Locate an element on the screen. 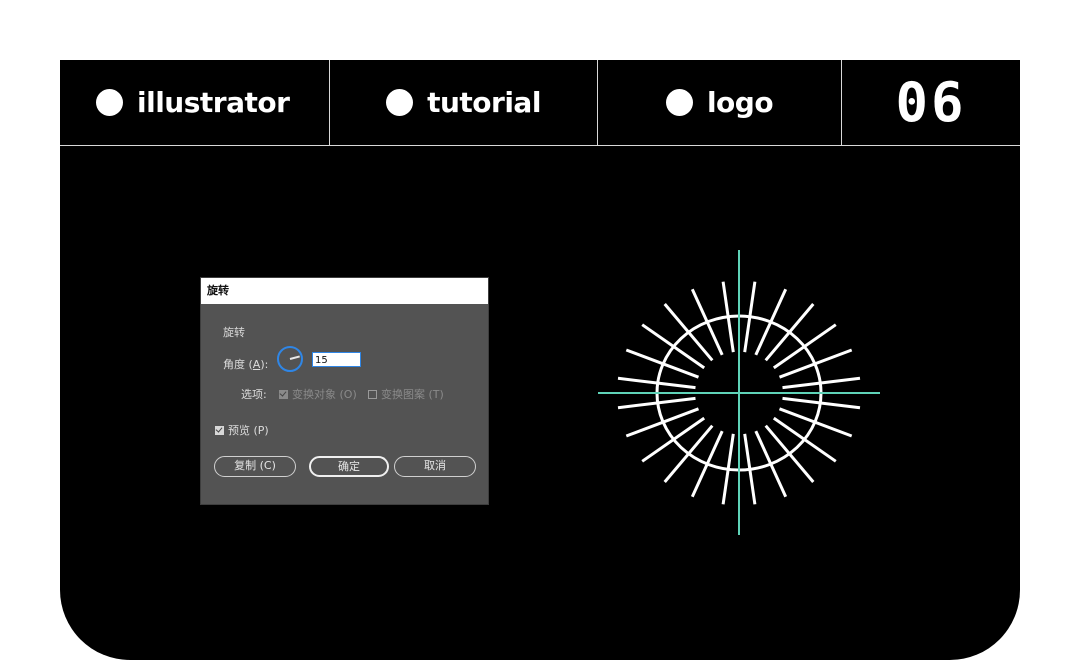 This screenshot has width=1080, height=660. angle-label-suffix: ): is located at coordinates (264, 364).